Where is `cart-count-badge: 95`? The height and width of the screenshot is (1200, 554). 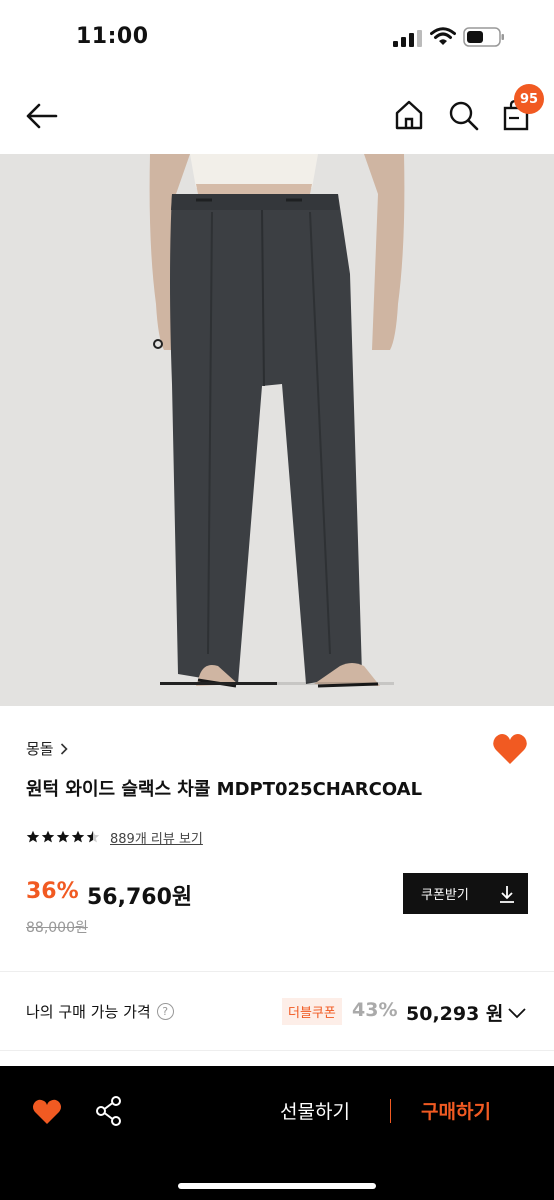
cart-count-badge: 95 is located at coordinates (529, 99).